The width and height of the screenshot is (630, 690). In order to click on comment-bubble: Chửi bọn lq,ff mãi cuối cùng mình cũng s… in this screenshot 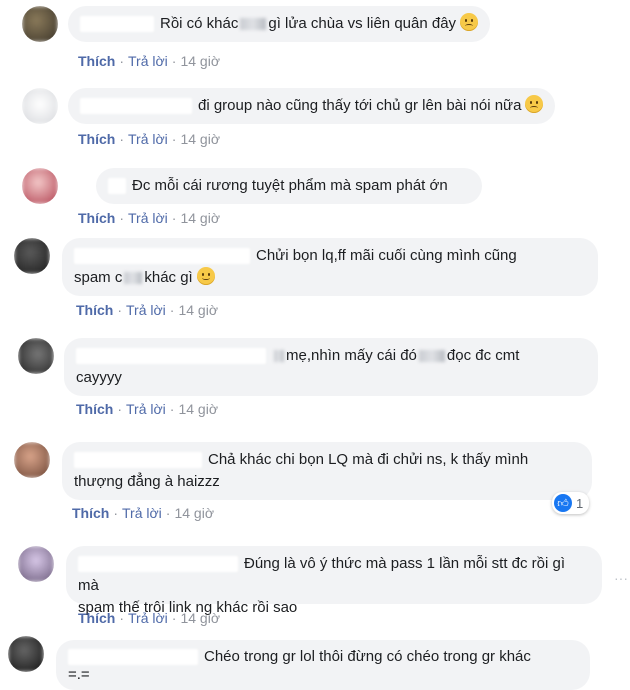, I will do `click(330, 267)`.